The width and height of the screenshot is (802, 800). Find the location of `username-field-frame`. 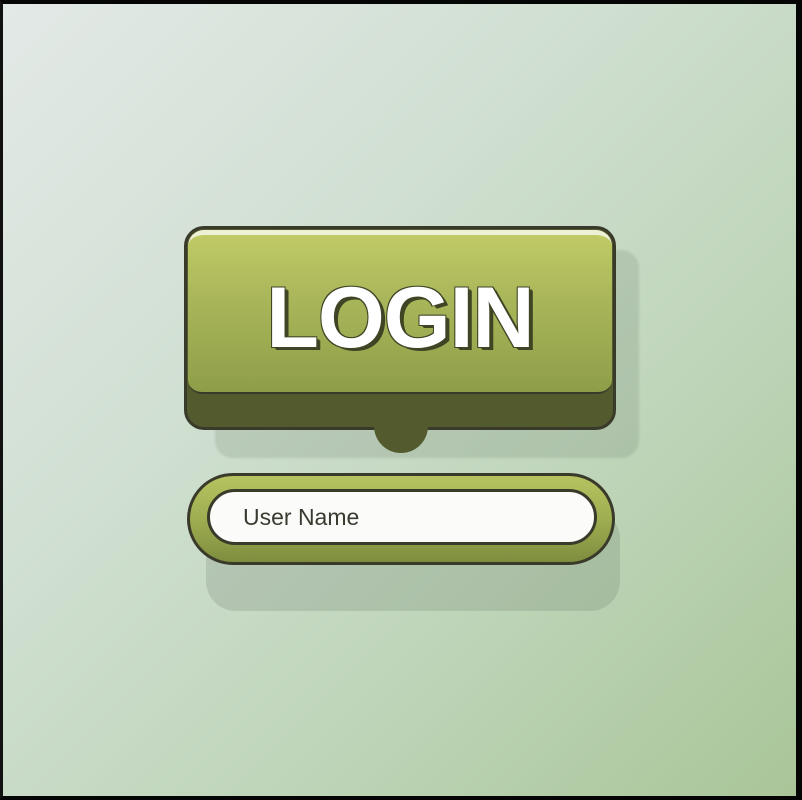

username-field-frame is located at coordinates (401, 519).